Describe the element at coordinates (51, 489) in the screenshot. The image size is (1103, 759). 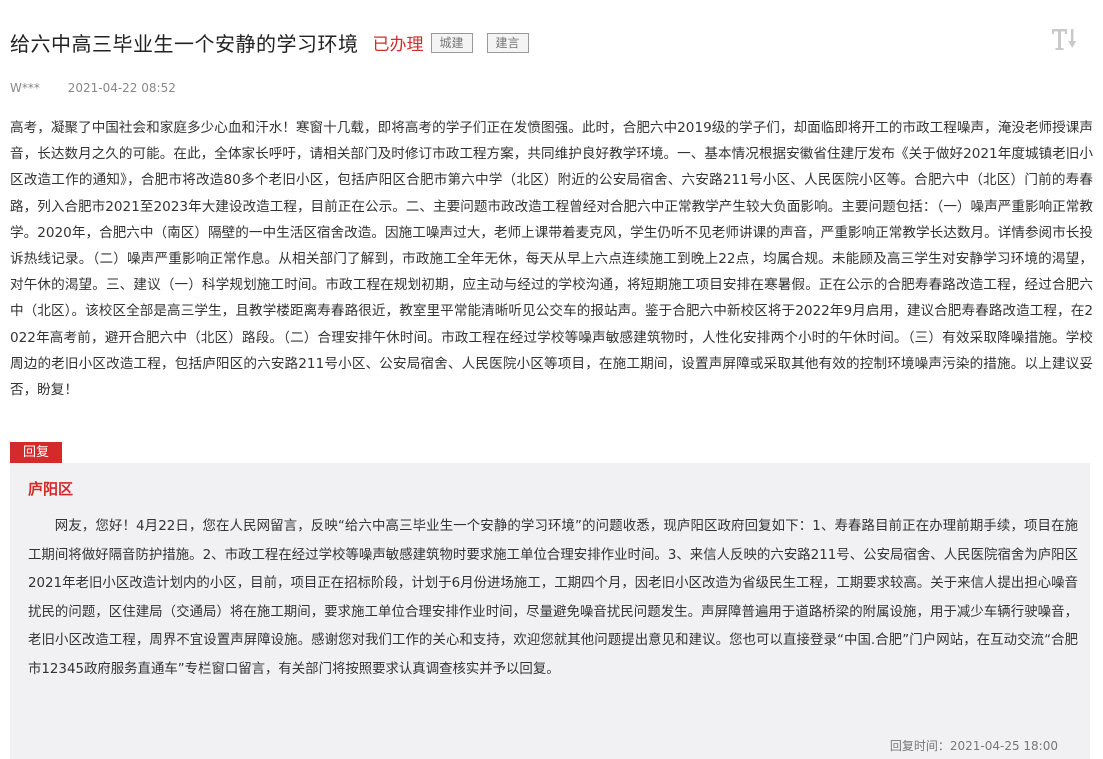
I see `reply-organization: 庐阳区` at that location.